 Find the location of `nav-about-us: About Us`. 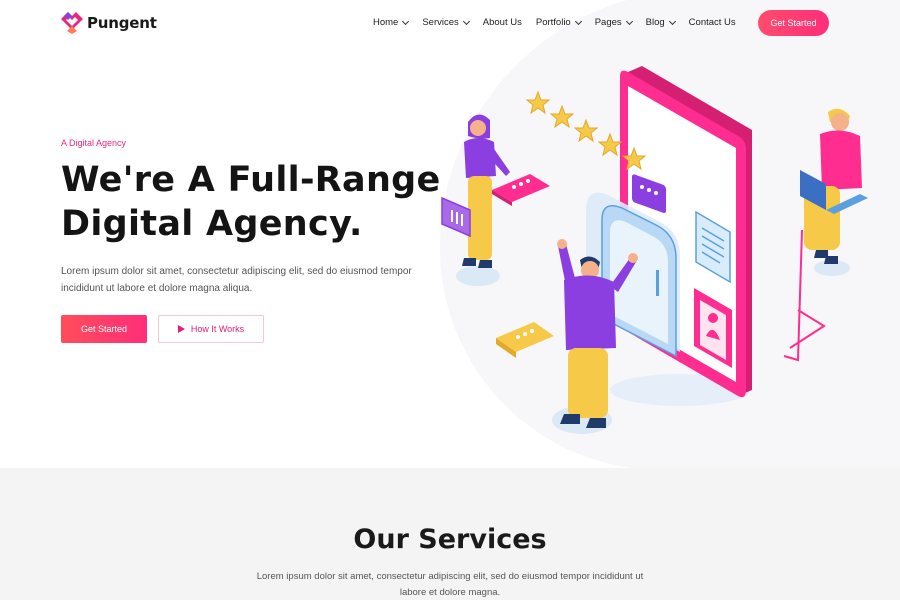

nav-about-us: About Us is located at coordinates (502, 22).